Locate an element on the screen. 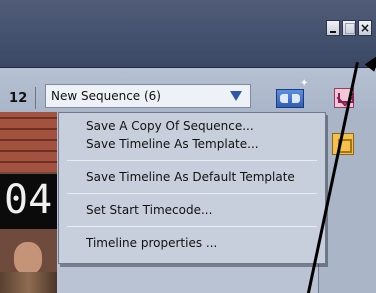 The height and width of the screenshot is (293, 376). menu-item-save-default-template: Save Timeline As Default Template is located at coordinates (192, 177).